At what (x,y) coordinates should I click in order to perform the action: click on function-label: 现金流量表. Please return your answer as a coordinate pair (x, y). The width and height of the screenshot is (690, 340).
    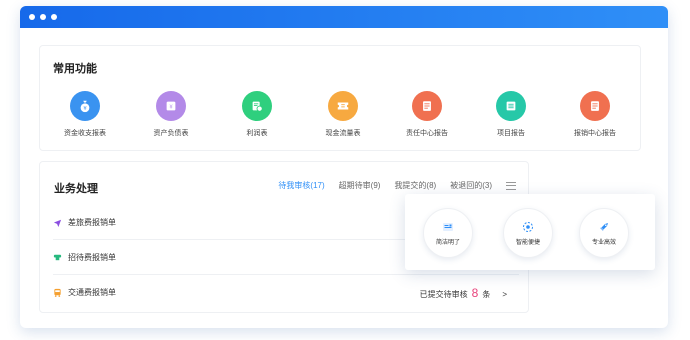
    Looking at the image, I should click on (343, 133).